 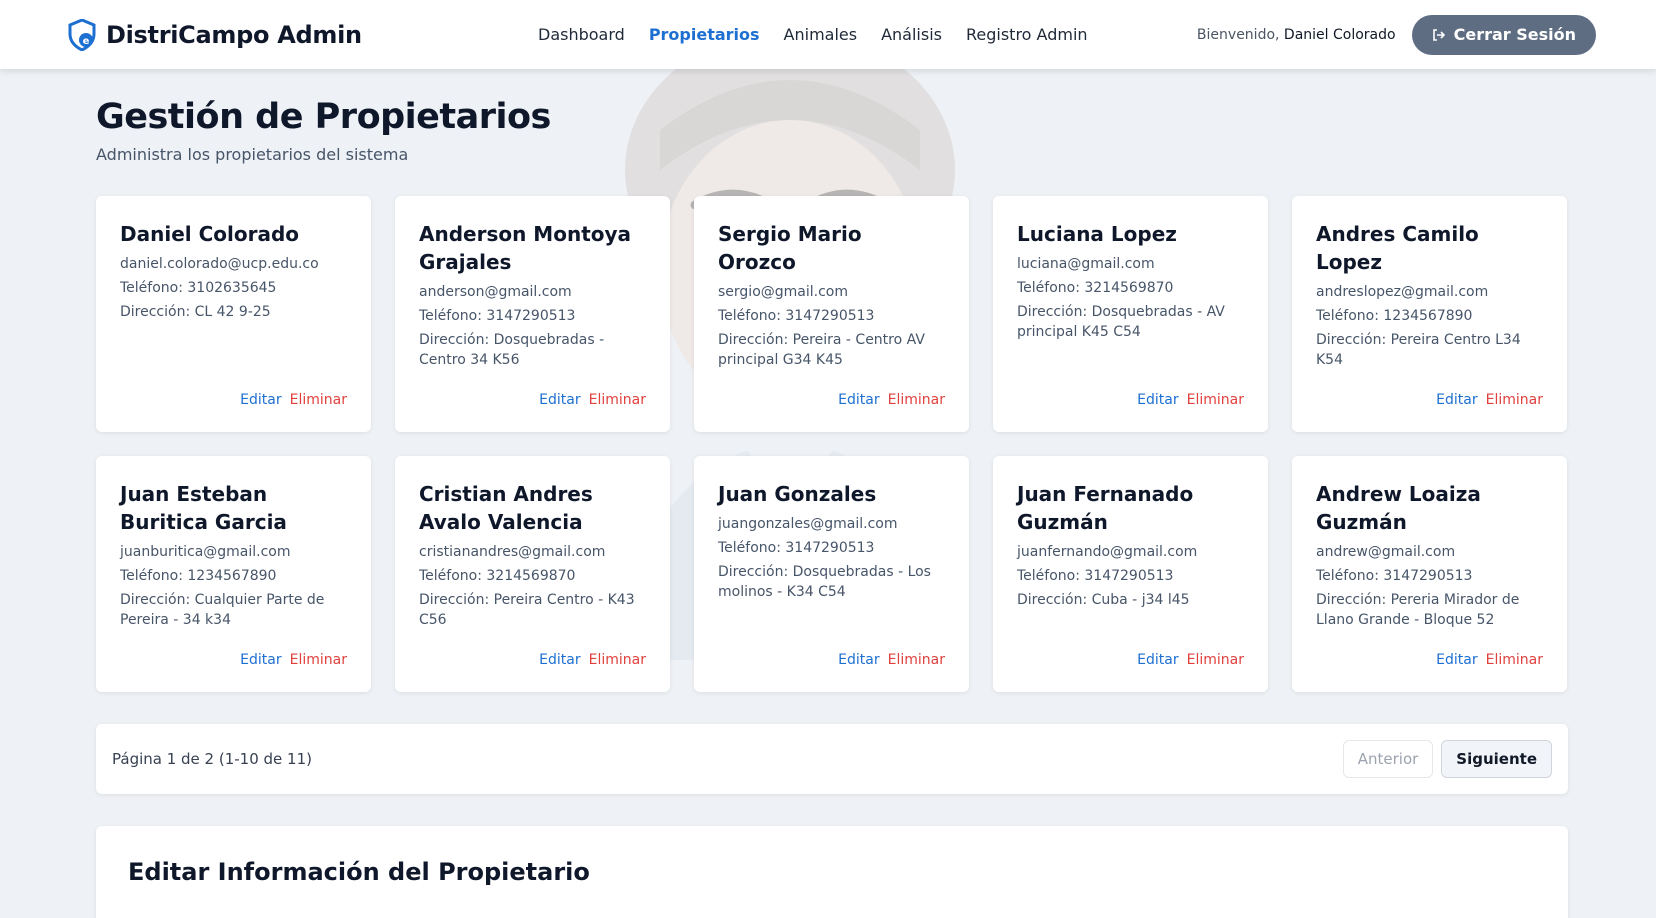 What do you see at coordinates (506, 508) in the screenshot?
I see `owner-name: Cristian Andres Avalo Valencia` at bounding box center [506, 508].